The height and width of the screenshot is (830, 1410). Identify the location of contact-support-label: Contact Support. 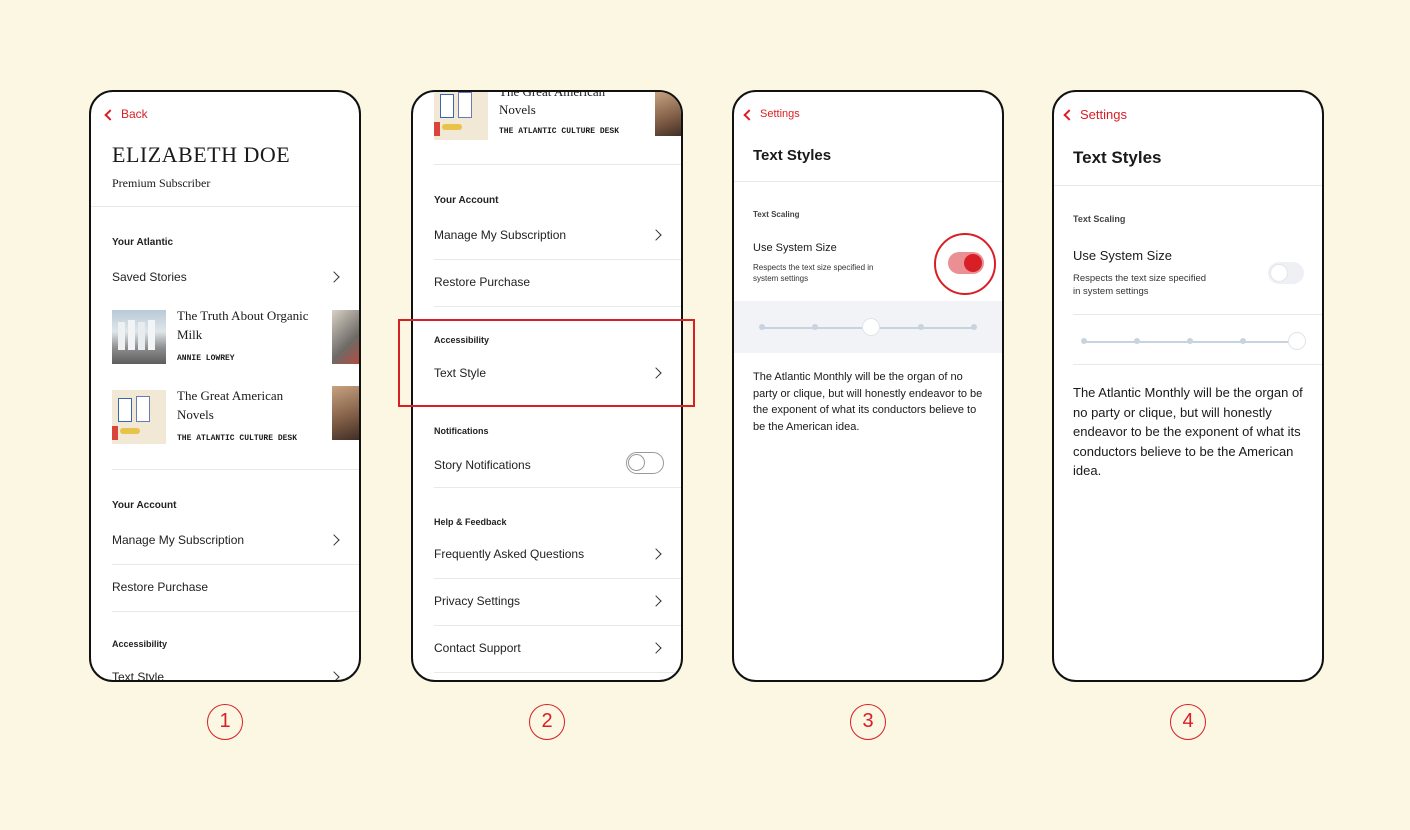
(477, 648).